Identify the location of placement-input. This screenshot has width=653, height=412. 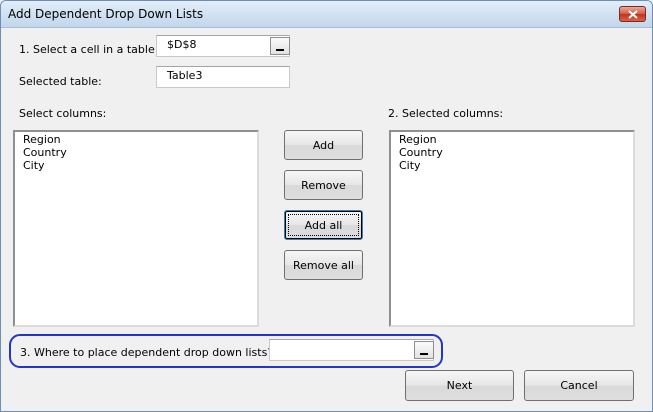
(351, 350).